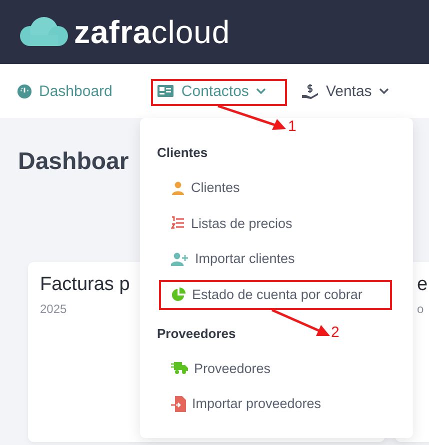 This screenshot has height=445, width=429. What do you see at coordinates (211, 91) in the screenshot?
I see `nav-link: Contactos` at bounding box center [211, 91].